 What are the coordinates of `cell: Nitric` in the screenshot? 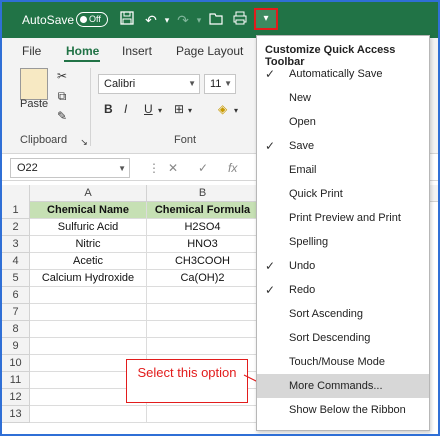 It's located at (88, 244).